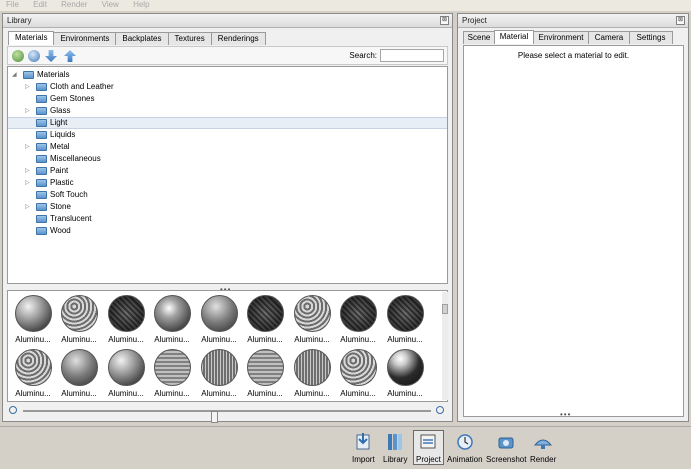  What do you see at coordinates (74, 5) in the screenshot?
I see `menu-render: Render` at bounding box center [74, 5].